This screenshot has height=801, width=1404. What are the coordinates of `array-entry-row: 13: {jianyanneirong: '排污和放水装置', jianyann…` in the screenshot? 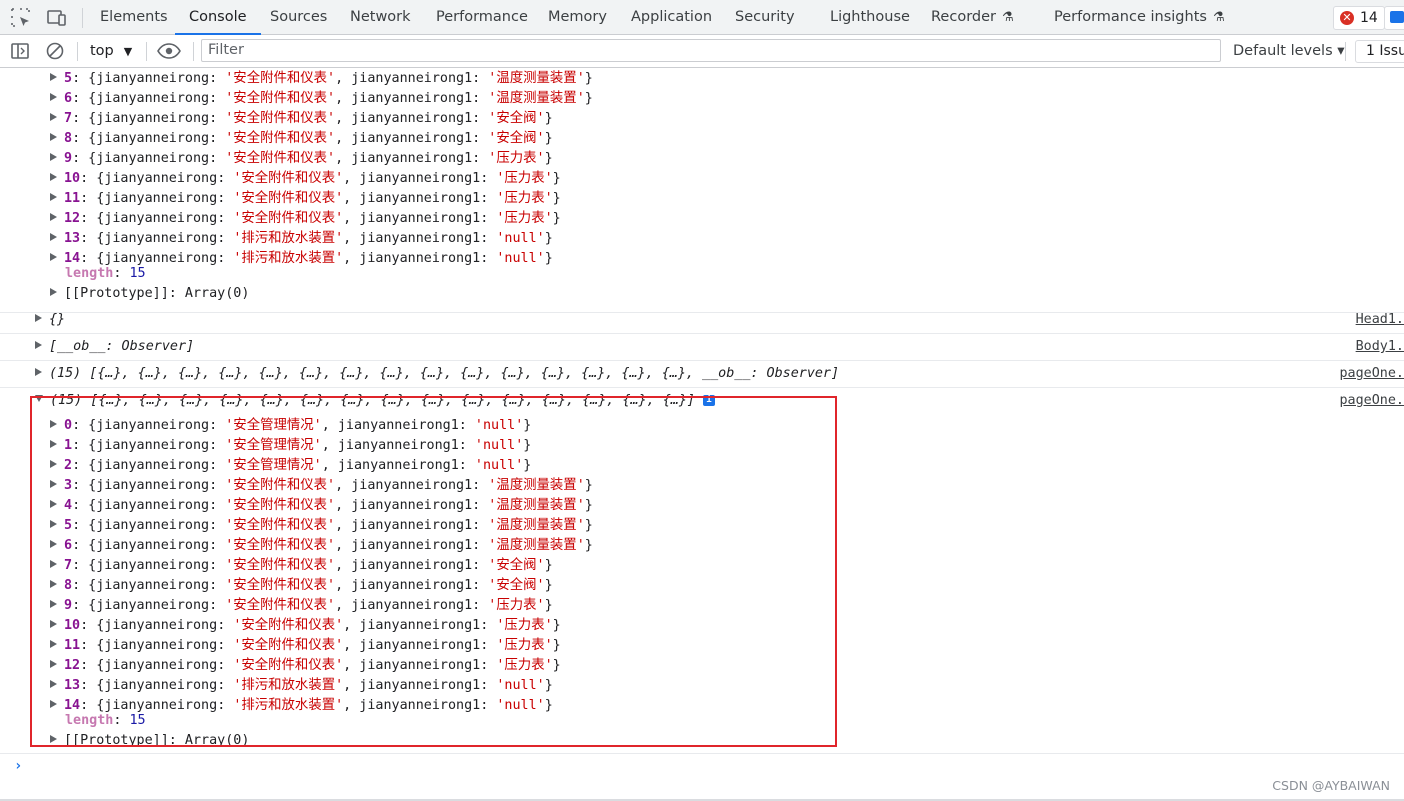 It's located at (301, 236).